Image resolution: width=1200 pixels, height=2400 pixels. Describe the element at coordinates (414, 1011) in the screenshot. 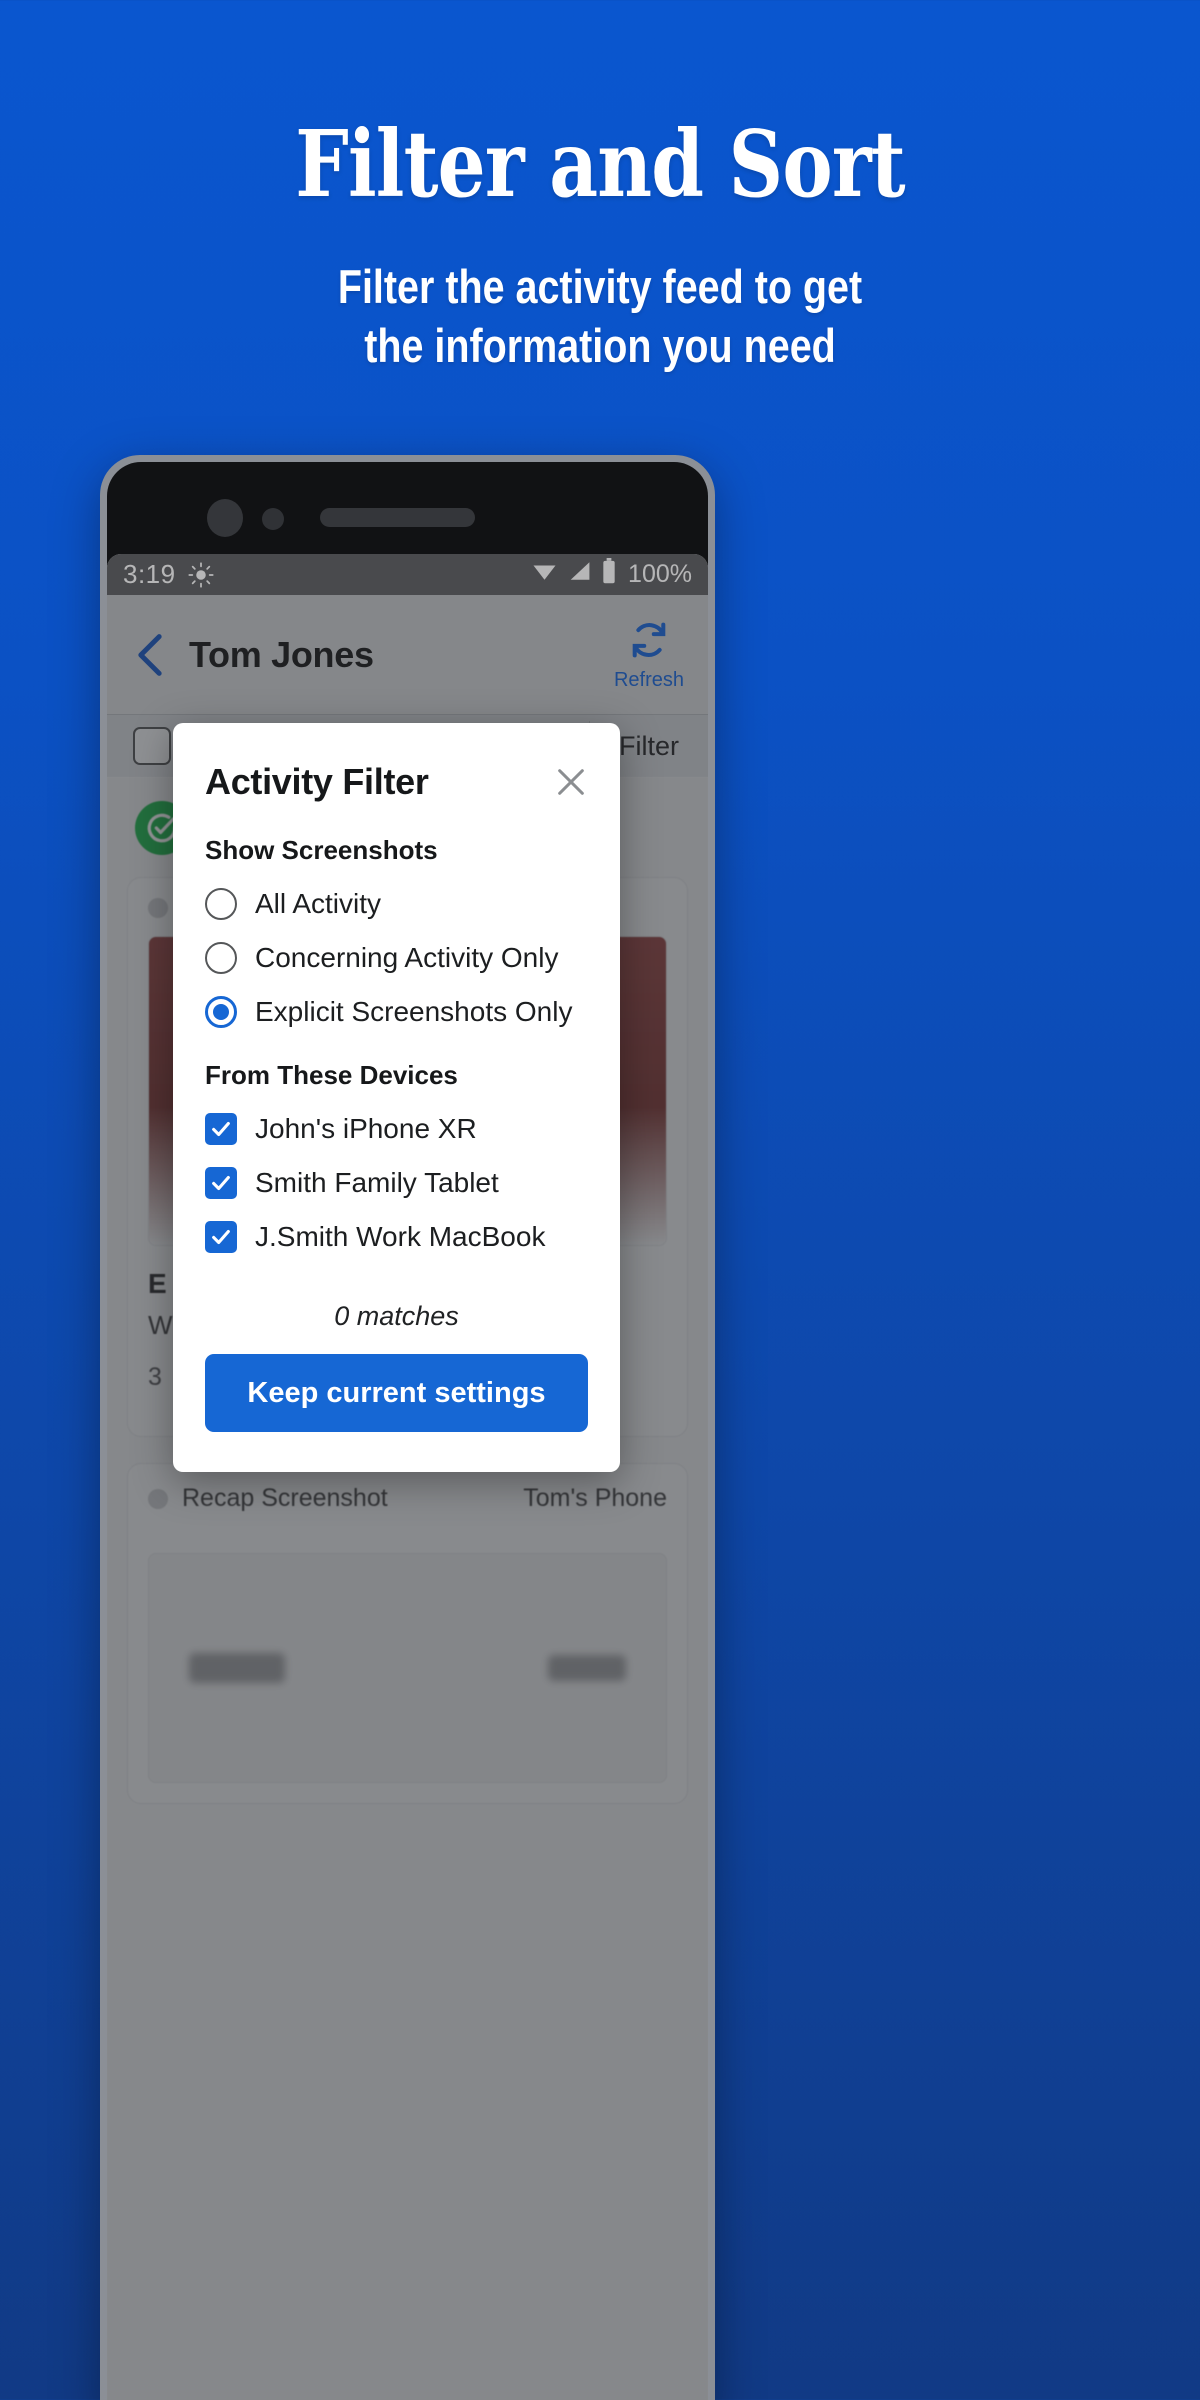

I see `radio-label: Explicit Screenshots Only` at that location.